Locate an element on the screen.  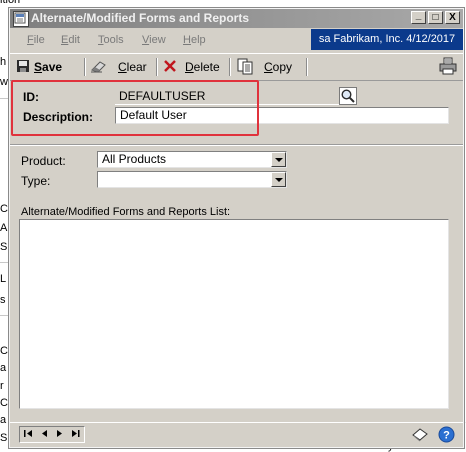
minimize-button: _ is located at coordinates (418, 17).